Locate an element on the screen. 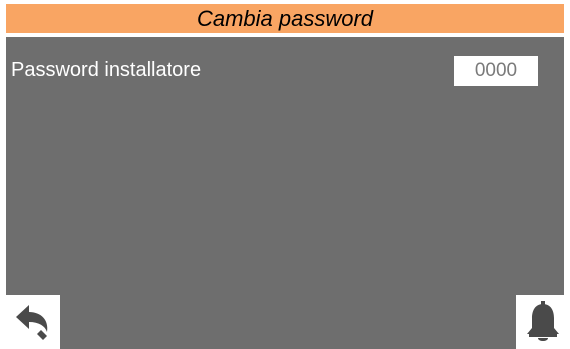 The height and width of the screenshot is (349, 570). bell-icon is located at coordinates (543, 321).